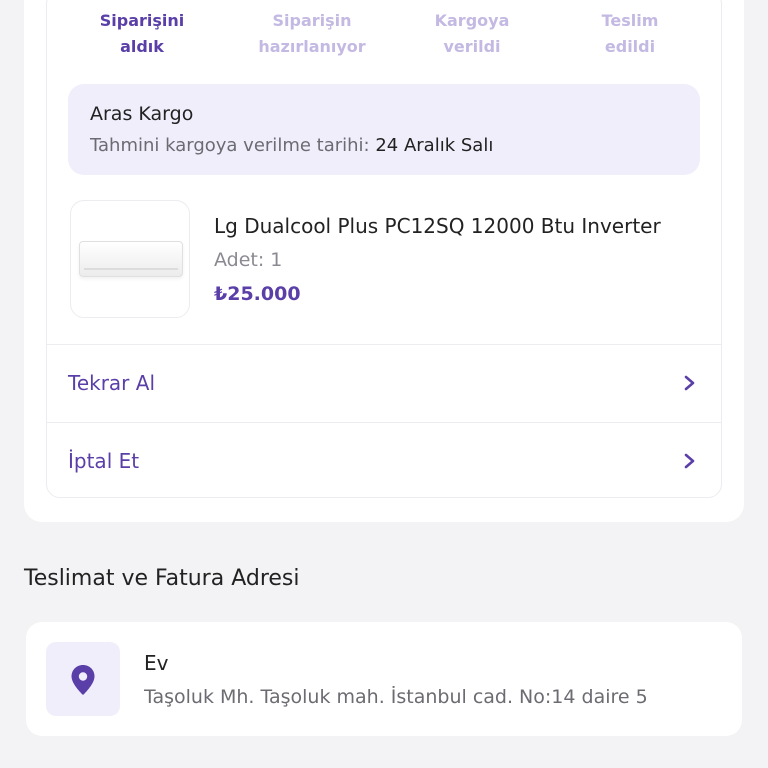 The width and height of the screenshot is (768, 768). I want to click on eta-value: 24 Aralık Salı, so click(434, 145).